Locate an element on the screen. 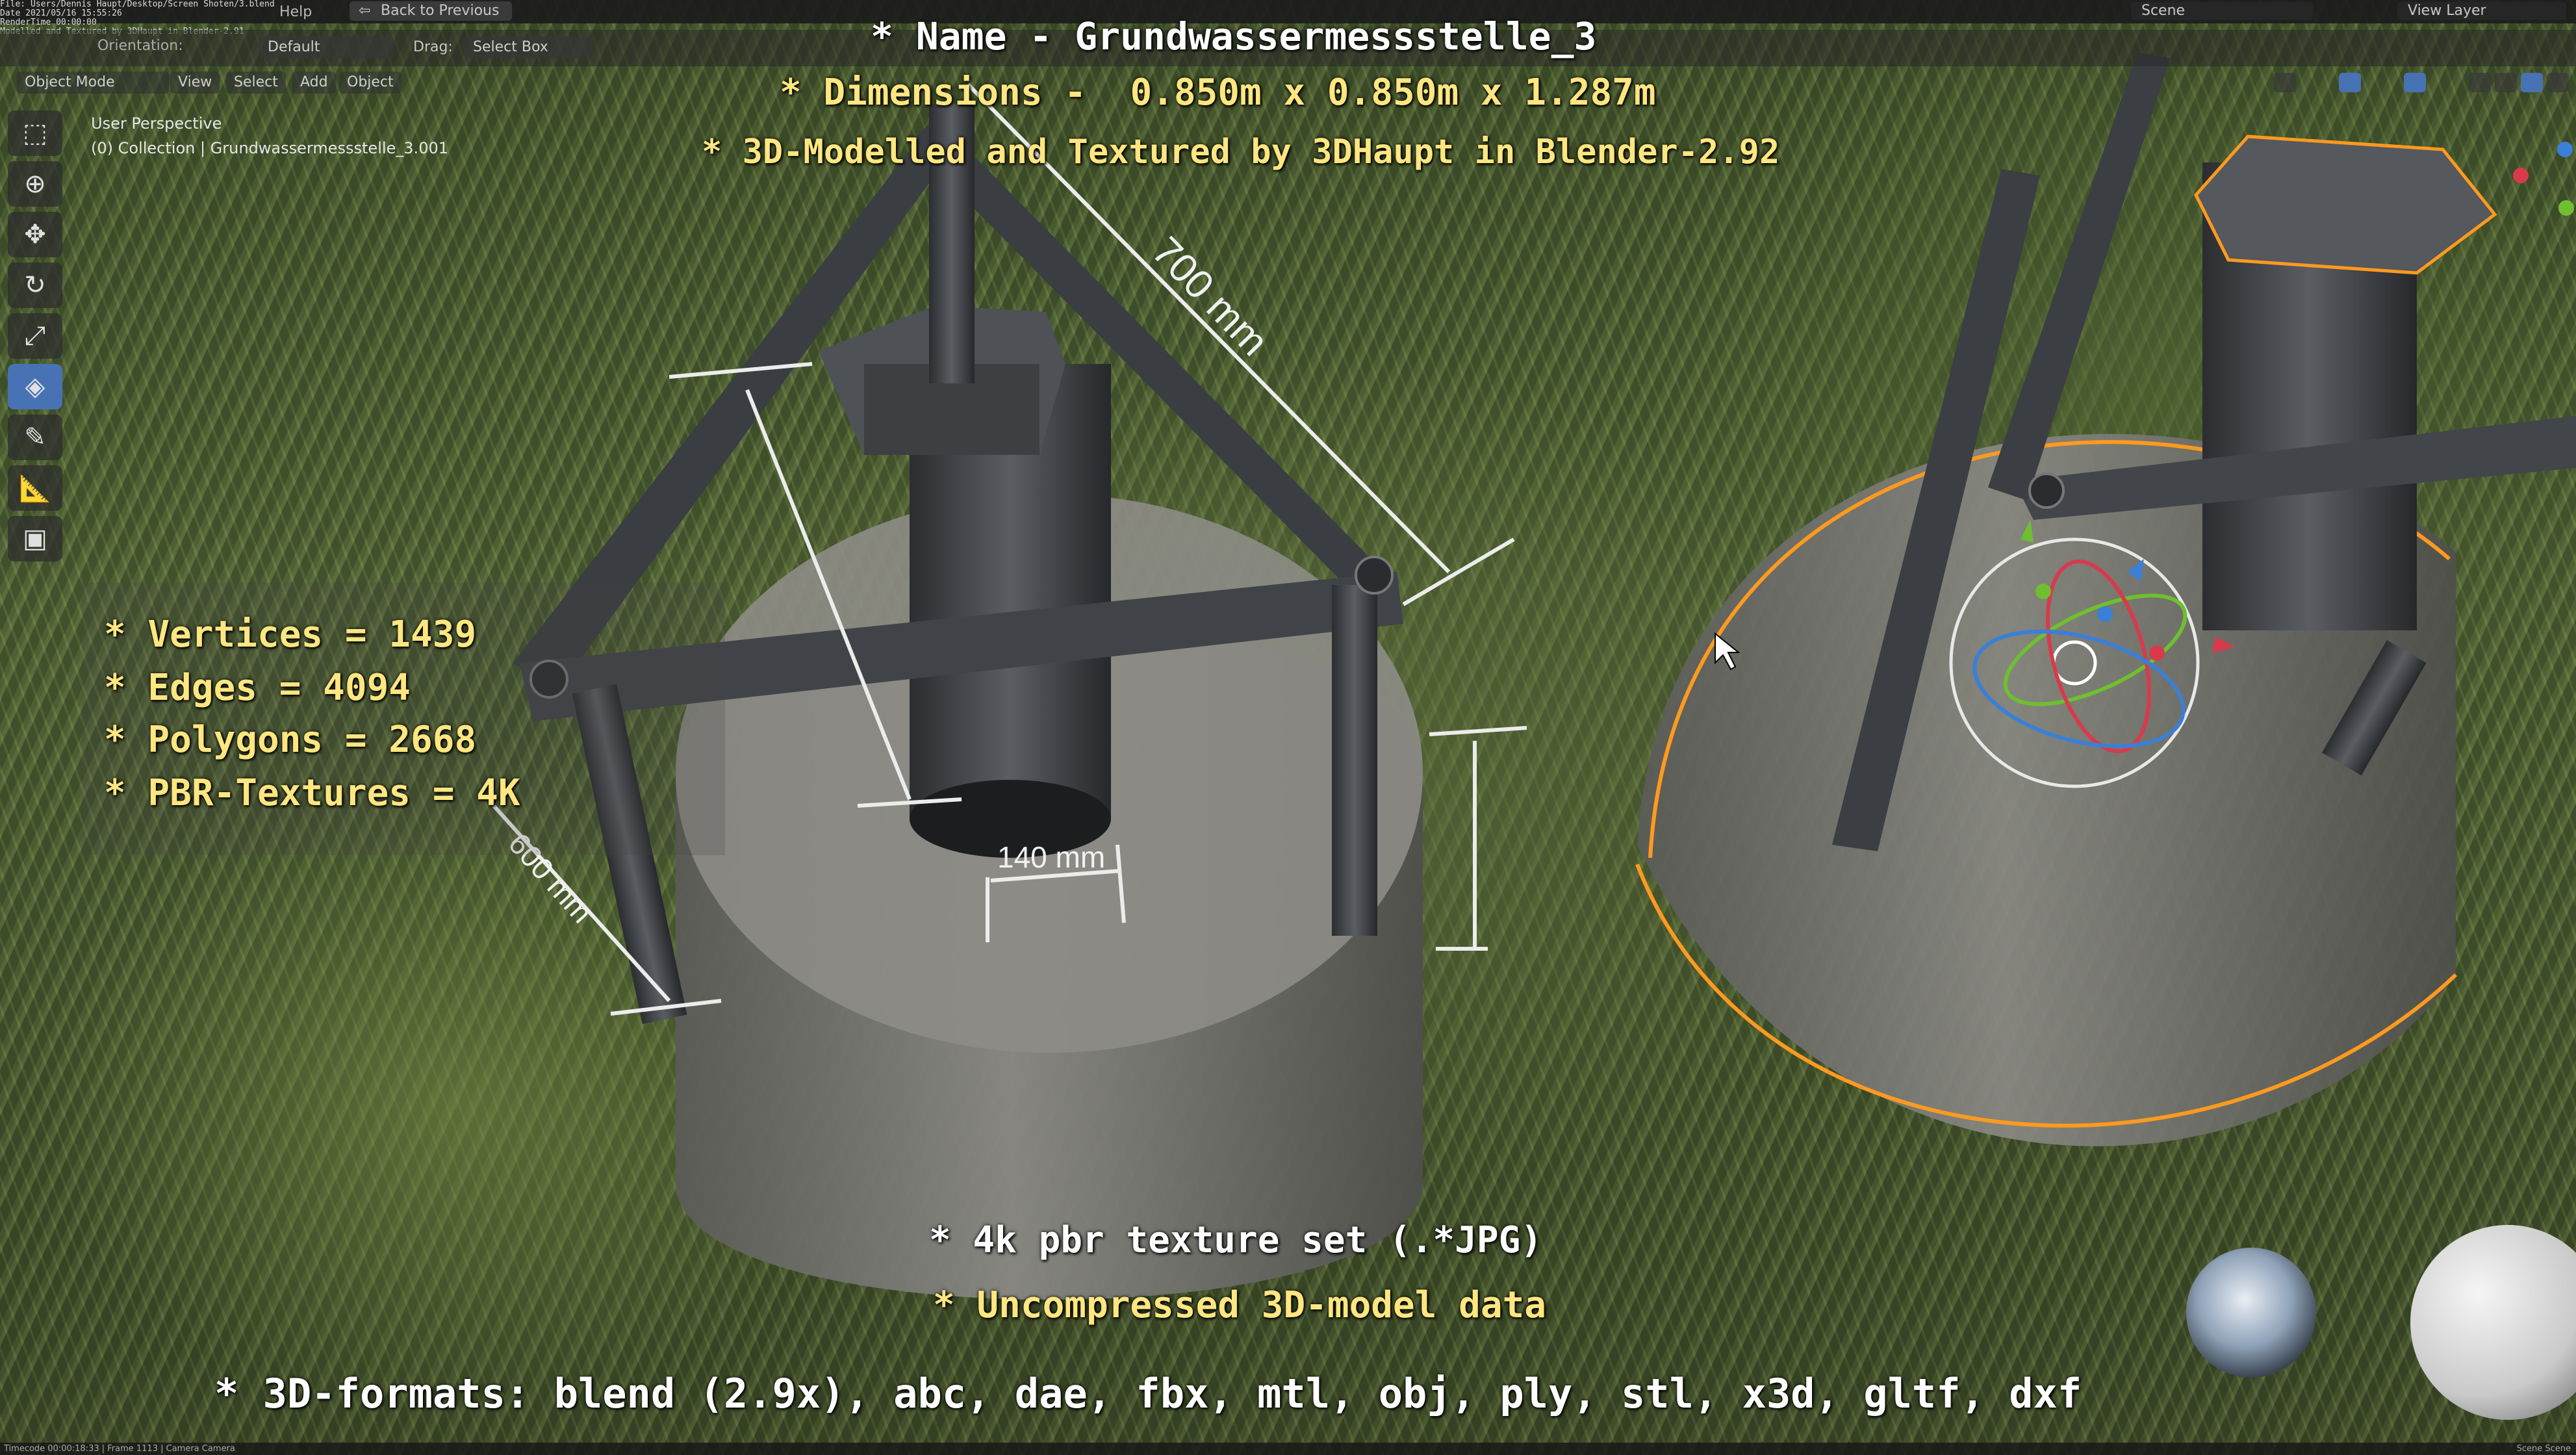 The height and width of the screenshot is (1455, 2576). solid-shading-icon is located at coordinates (2506, 83).